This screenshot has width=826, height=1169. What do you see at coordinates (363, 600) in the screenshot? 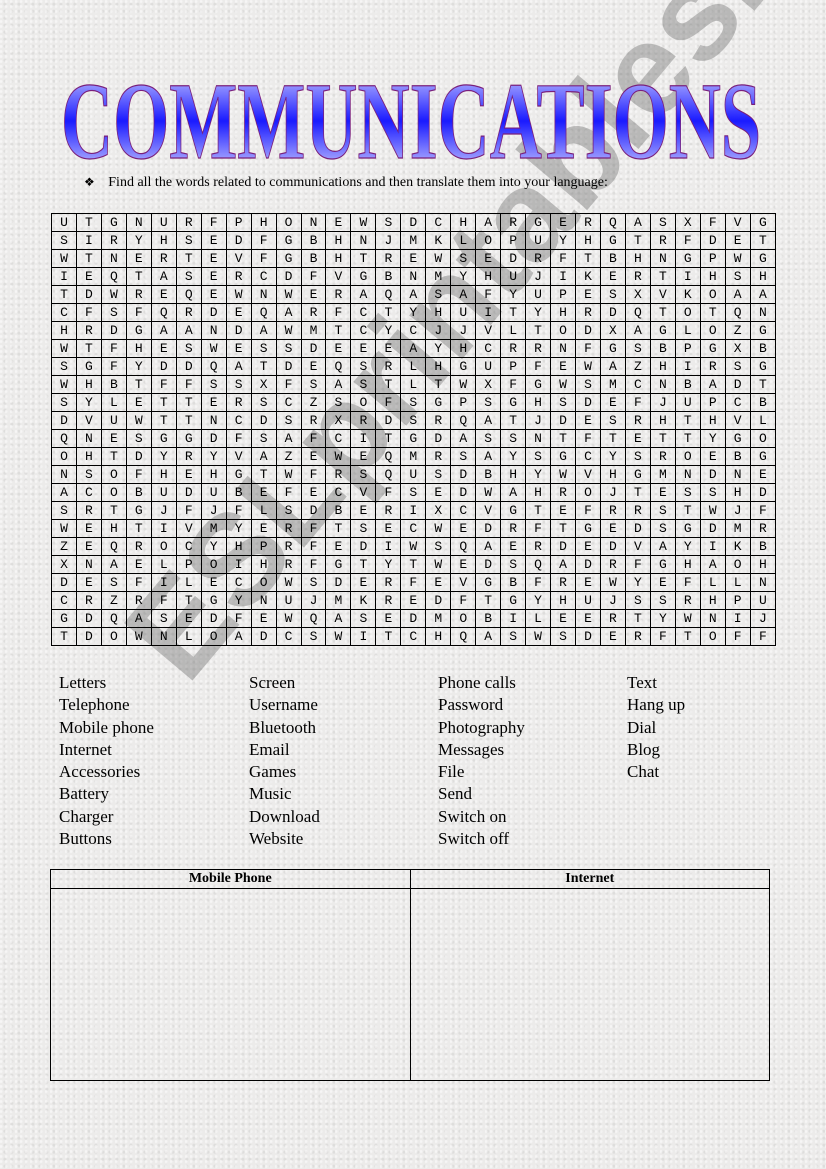
I see `grid-cell: K` at bounding box center [363, 600].